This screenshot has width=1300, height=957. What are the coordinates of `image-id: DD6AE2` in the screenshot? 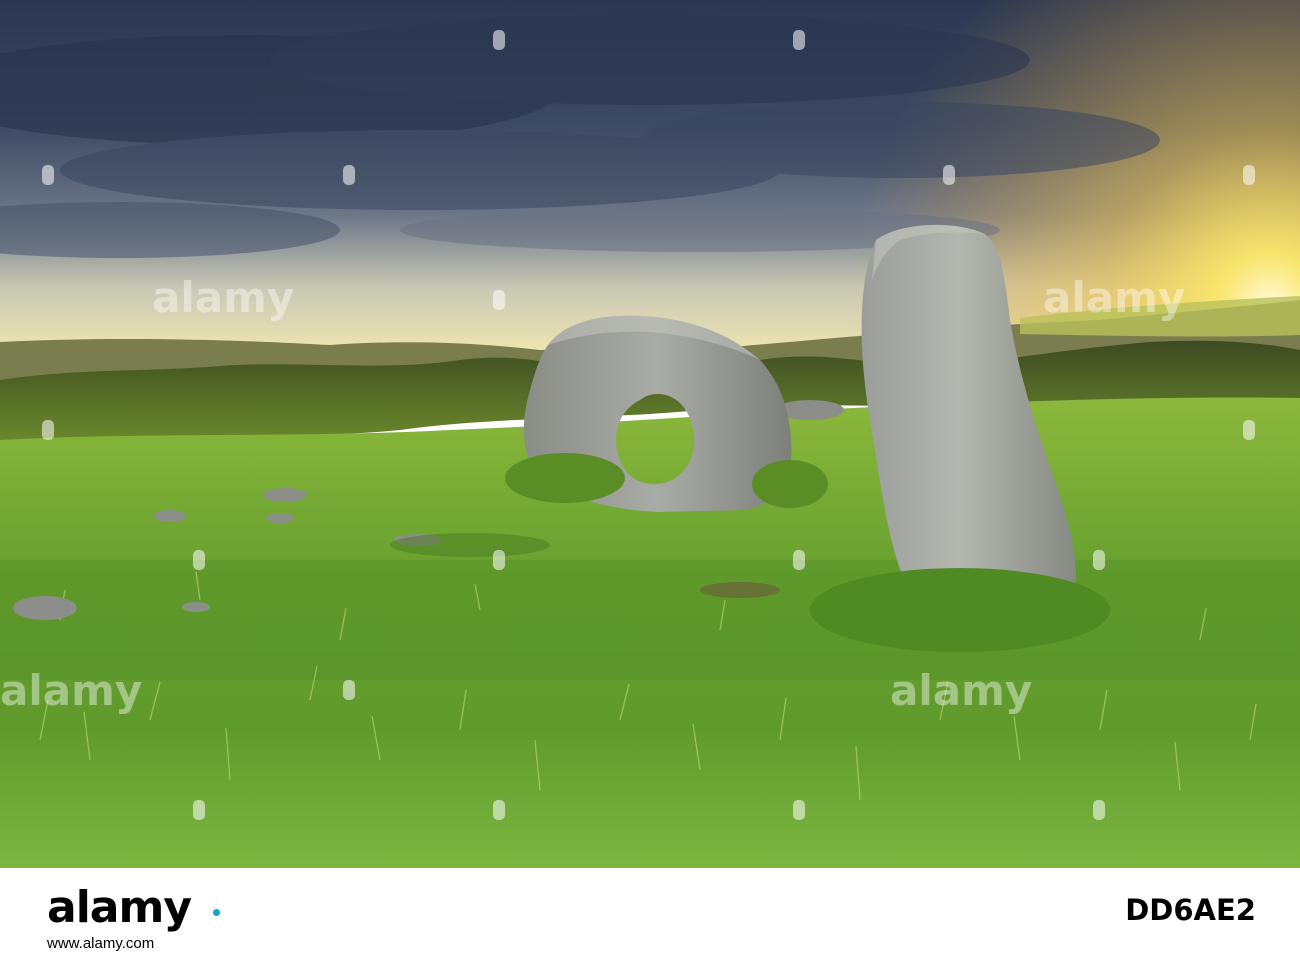 It's located at (1190, 910).